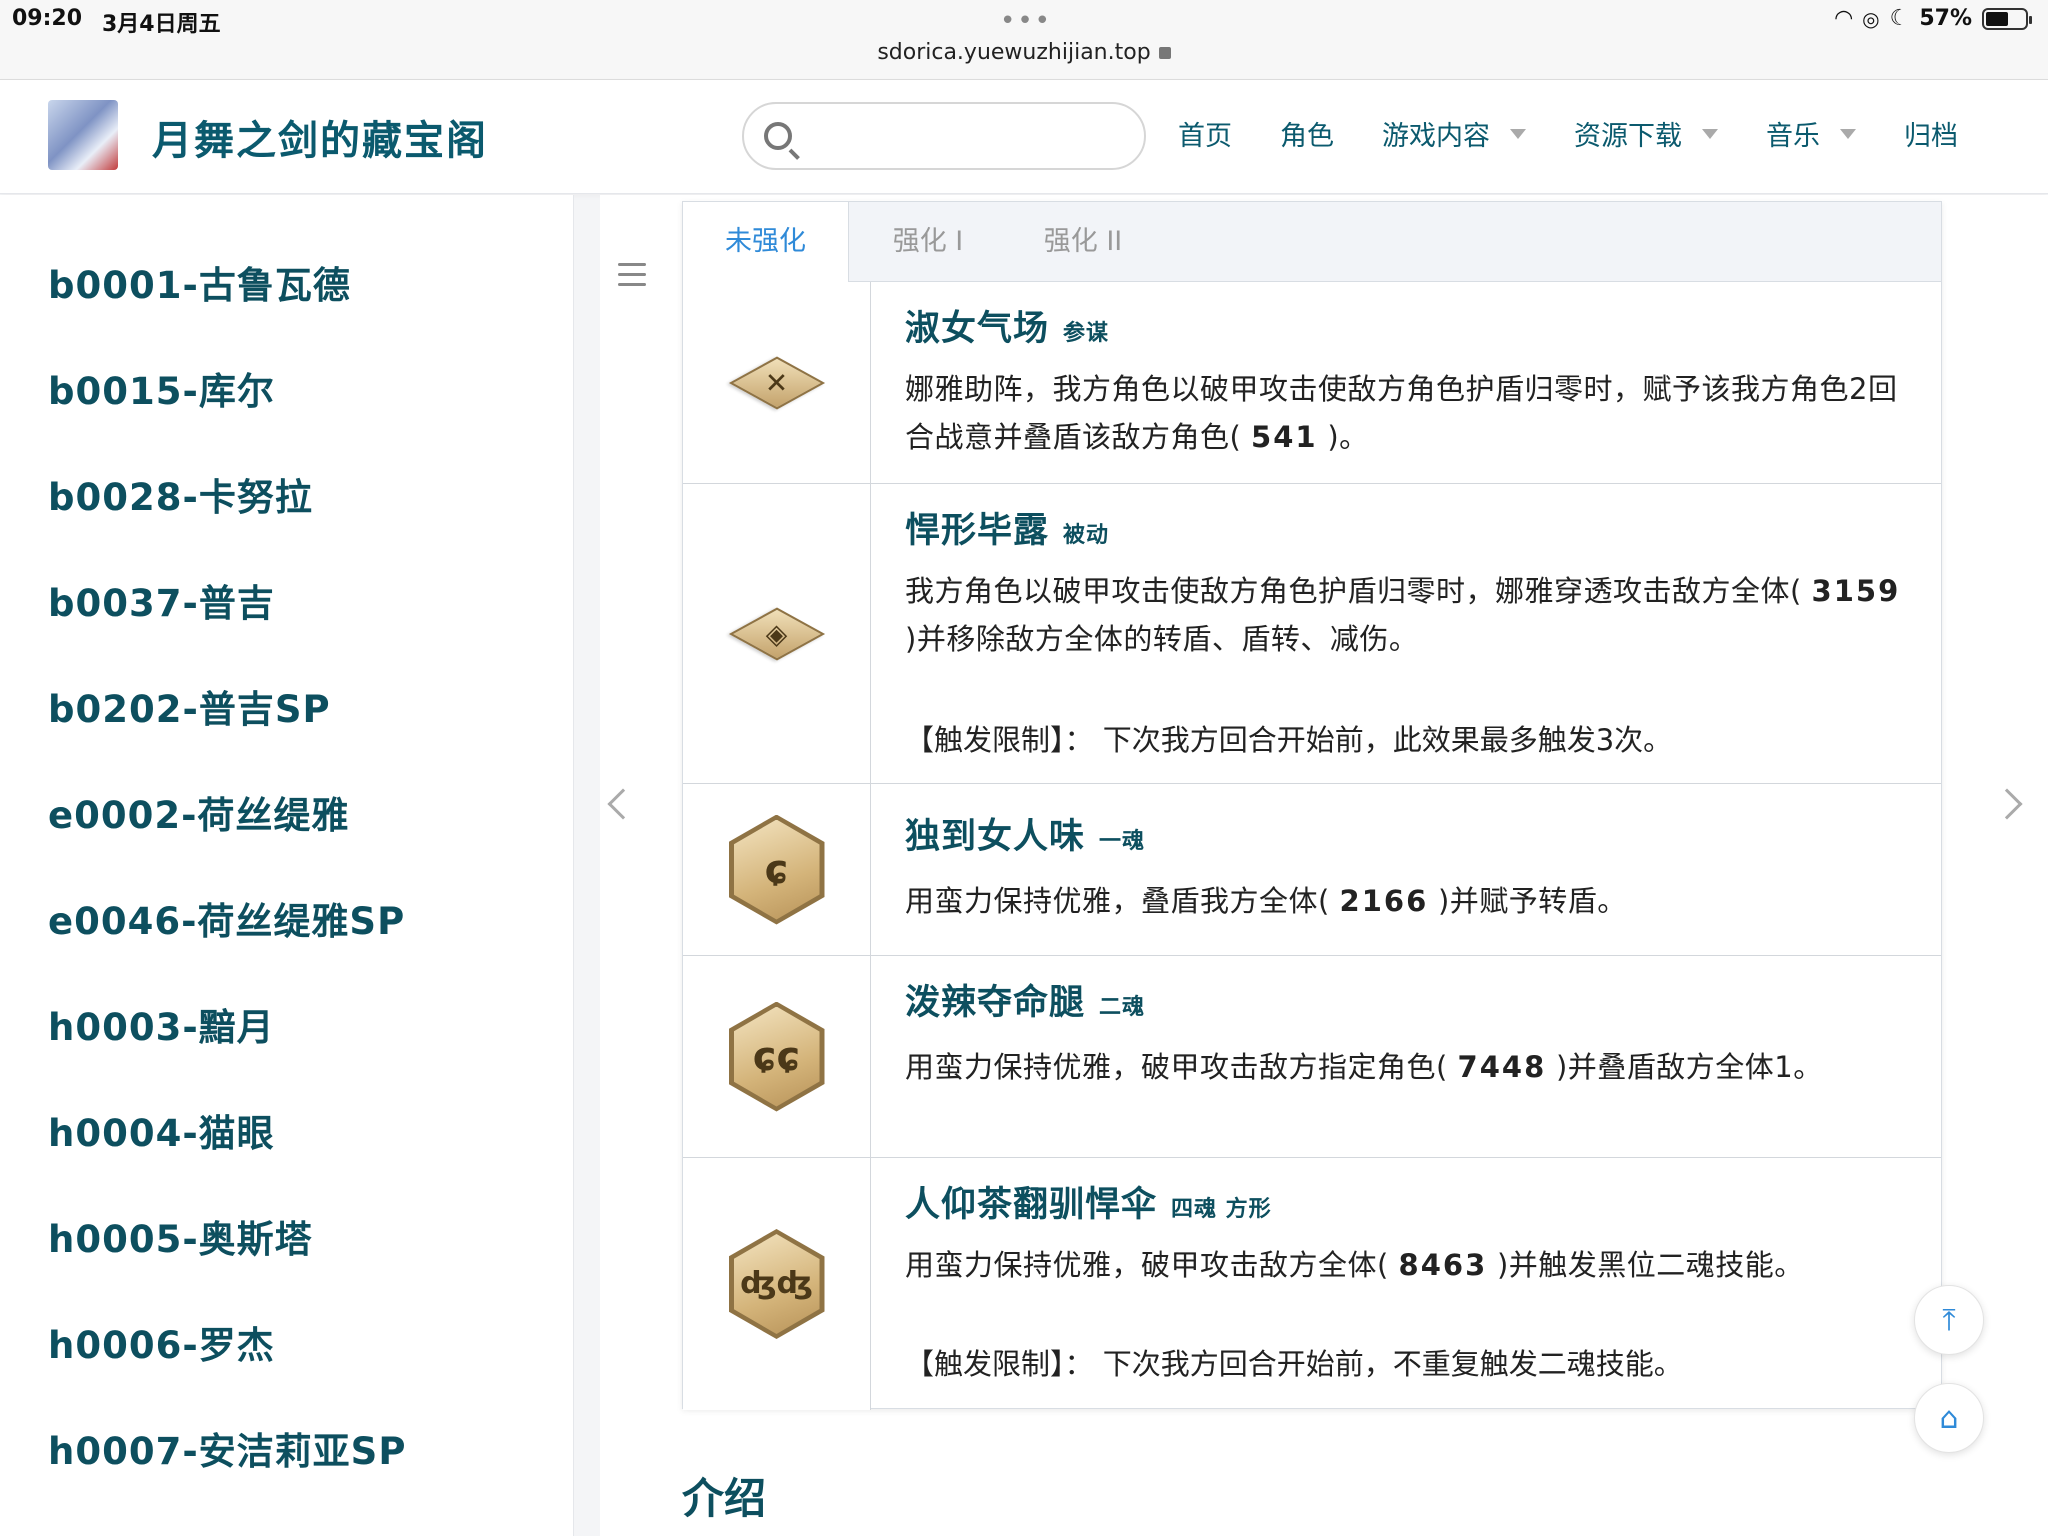  What do you see at coordinates (1945, 18) in the screenshot?
I see `battery-percent: 57%` at bounding box center [1945, 18].